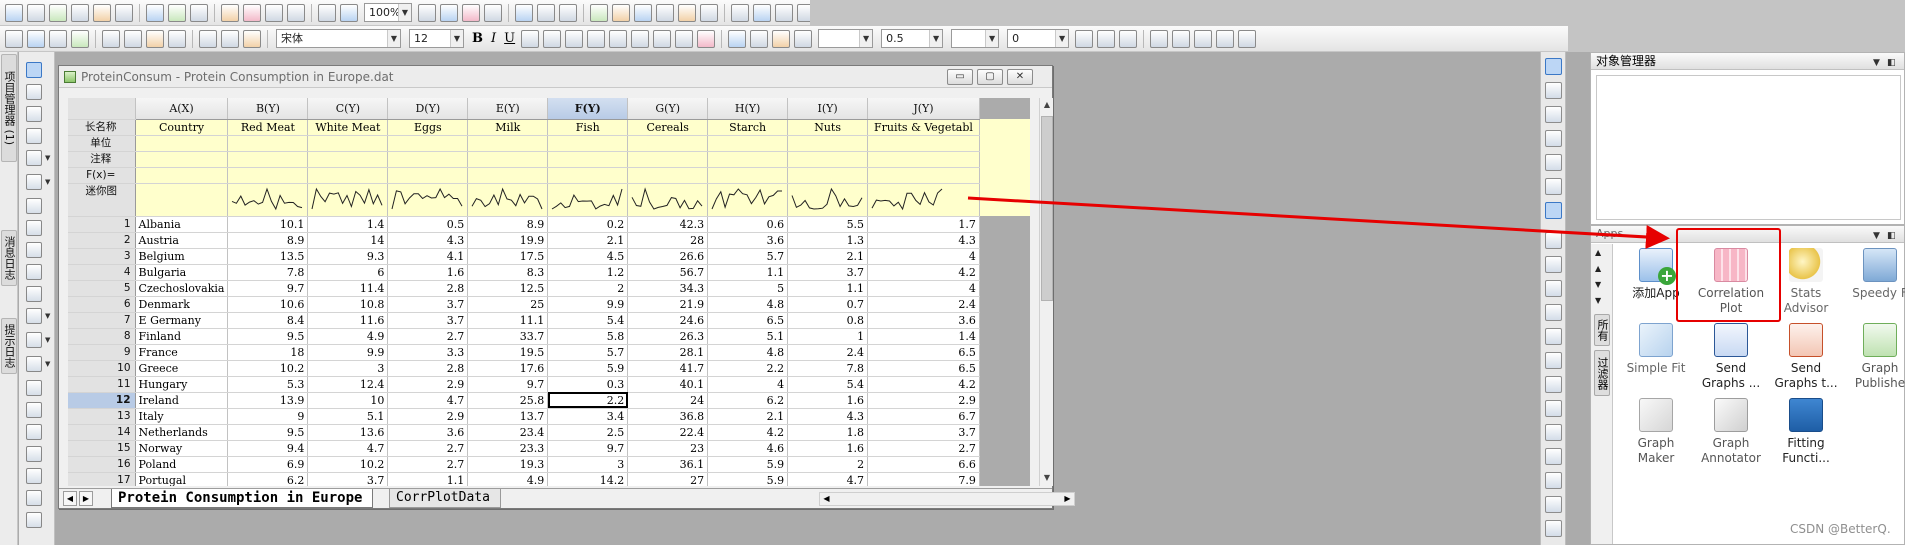 The height and width of the screenshot is (545, 1905). What do you see at coordinates (348, 384) in the screenshot?
I see `data-cell: 12.4` at bounding box center [348, 384].